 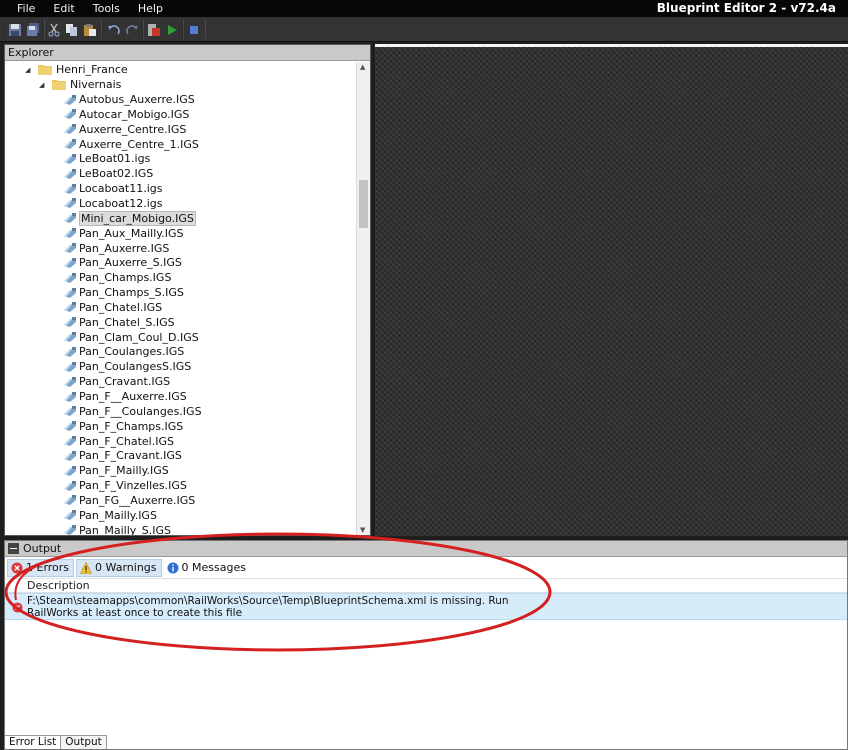 I want to click on tree-file-item: Pan_F_Chatel.IGS, so click(x=118, y=441).